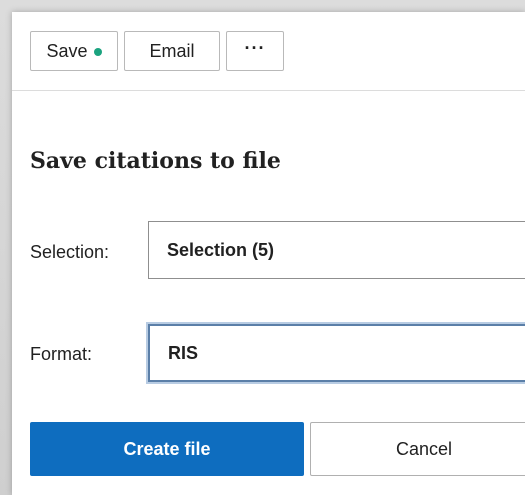 The width and height of the screenshot is (525, 495). I want to click on email-button: Email, so click(172, 51).